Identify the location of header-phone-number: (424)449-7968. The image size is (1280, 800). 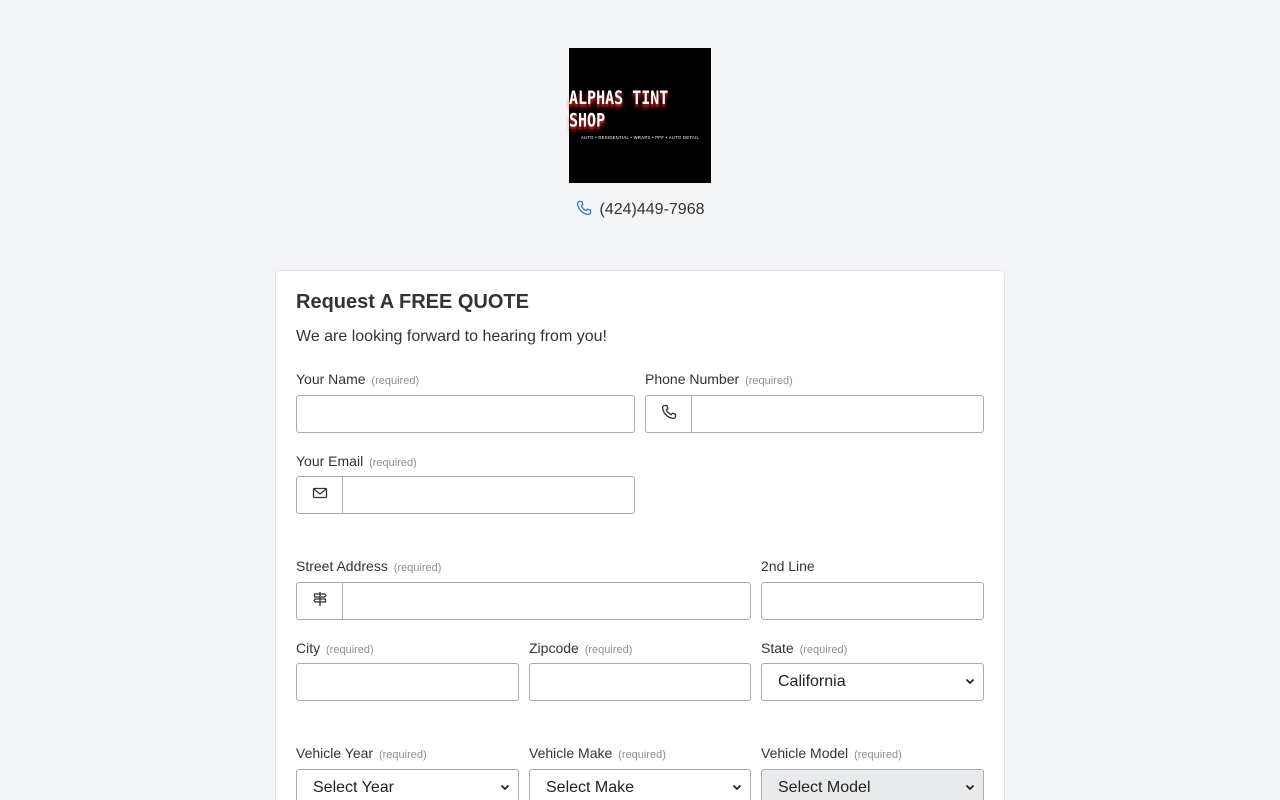
(652, 210).